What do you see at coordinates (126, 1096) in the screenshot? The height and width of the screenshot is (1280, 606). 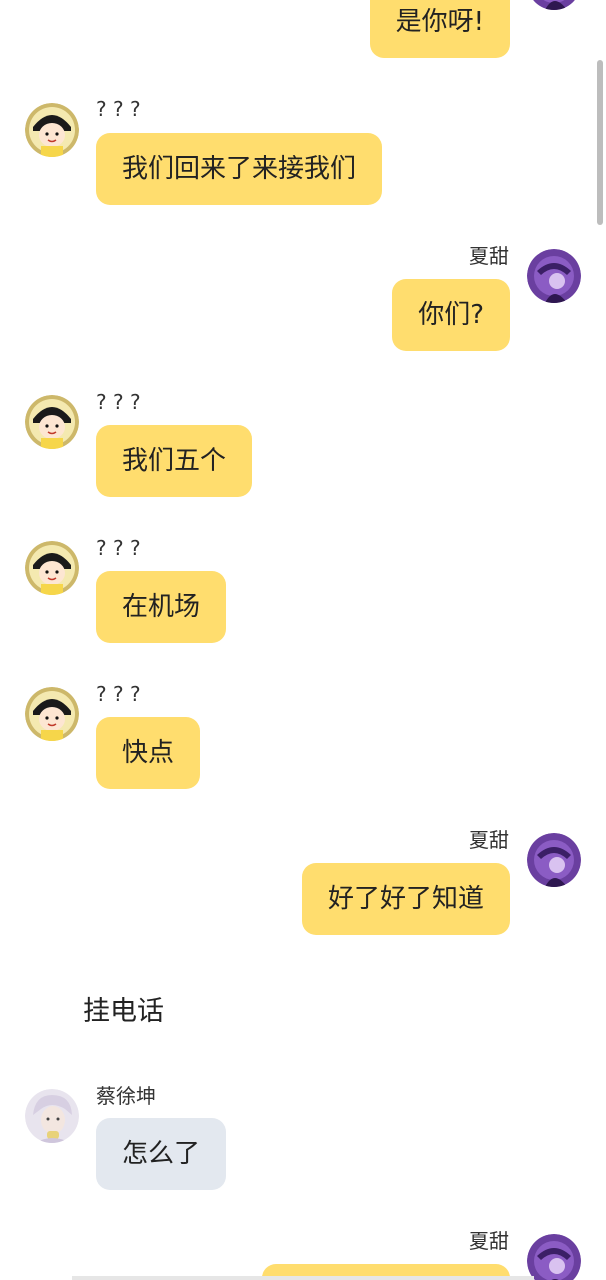 I see `sender-name: 蔡徐坤` at bounding box center [126, 1096].